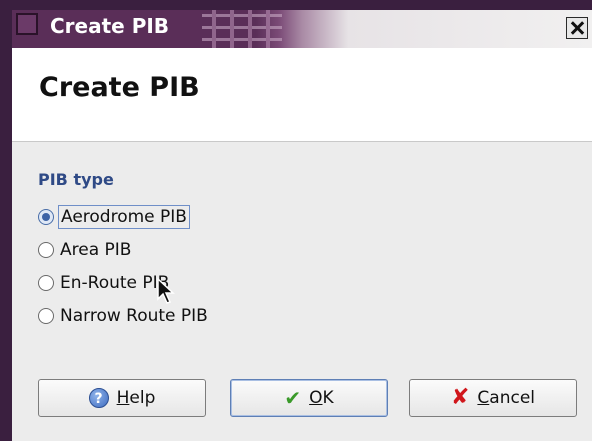 The width and height of the screenshot is (592, 441). What do you see at coordinates (460, 397) in the screenshot?
I see `cancel-x-icon: ✘` at bounding box center [460, 397].